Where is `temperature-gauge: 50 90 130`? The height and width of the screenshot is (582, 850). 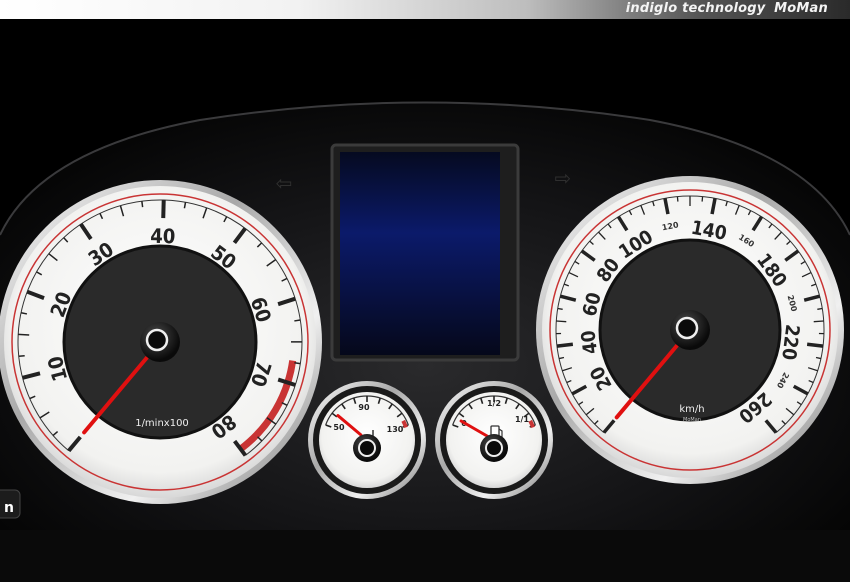
temperature-gauge: 50 90 130 is located at coordinates (367, 440).